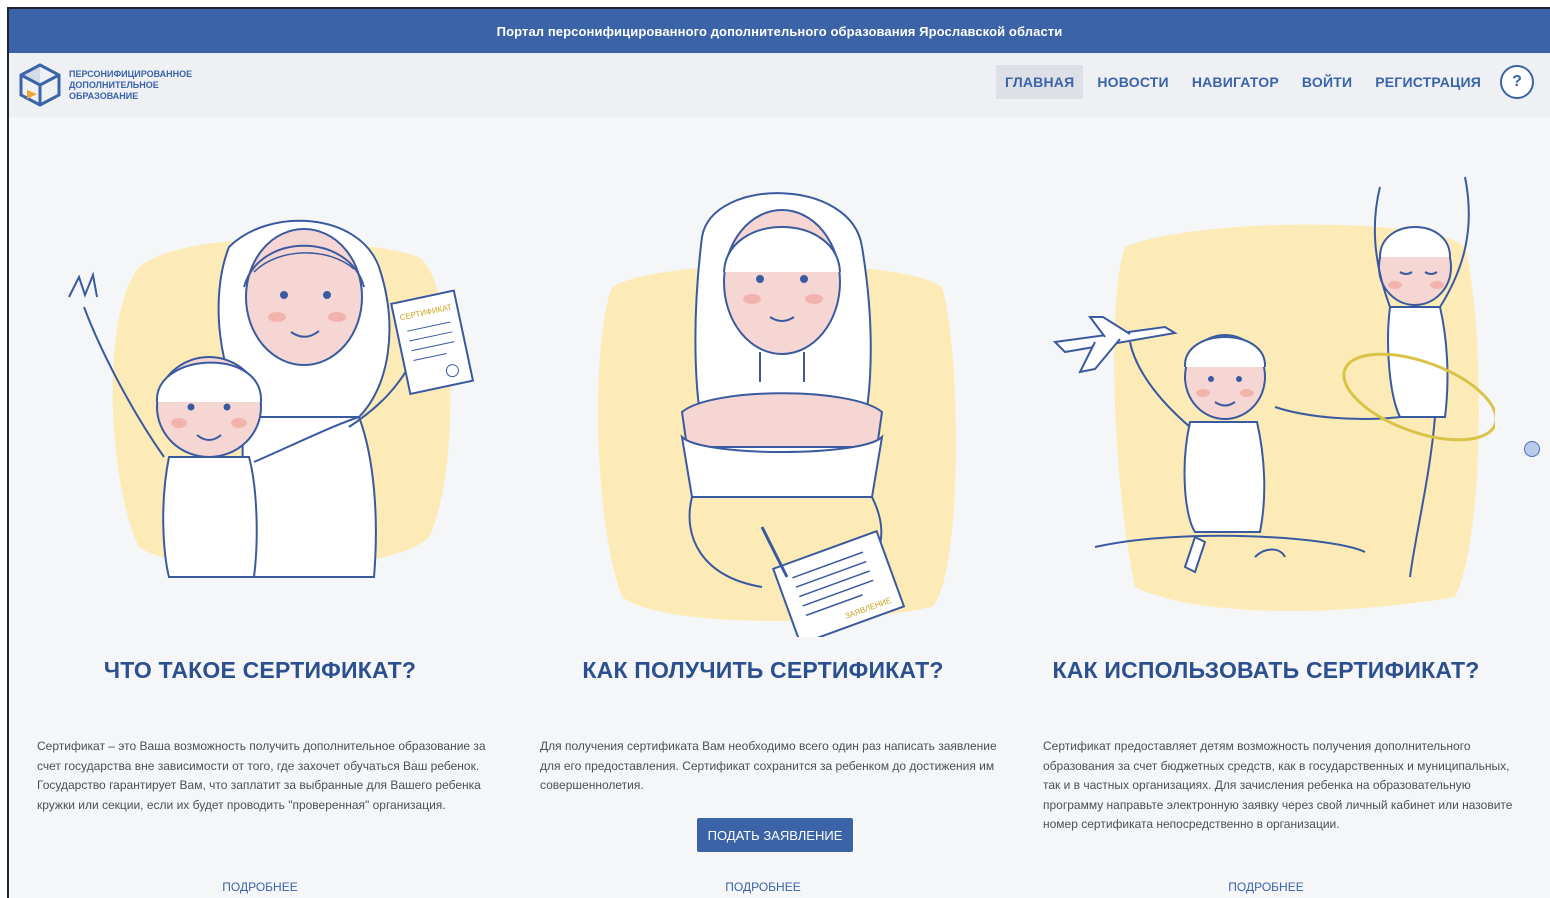  I want to click on section-title: ЧТО ТАКОЕ СЕРТИФИКАТ?, so click(260, 670).